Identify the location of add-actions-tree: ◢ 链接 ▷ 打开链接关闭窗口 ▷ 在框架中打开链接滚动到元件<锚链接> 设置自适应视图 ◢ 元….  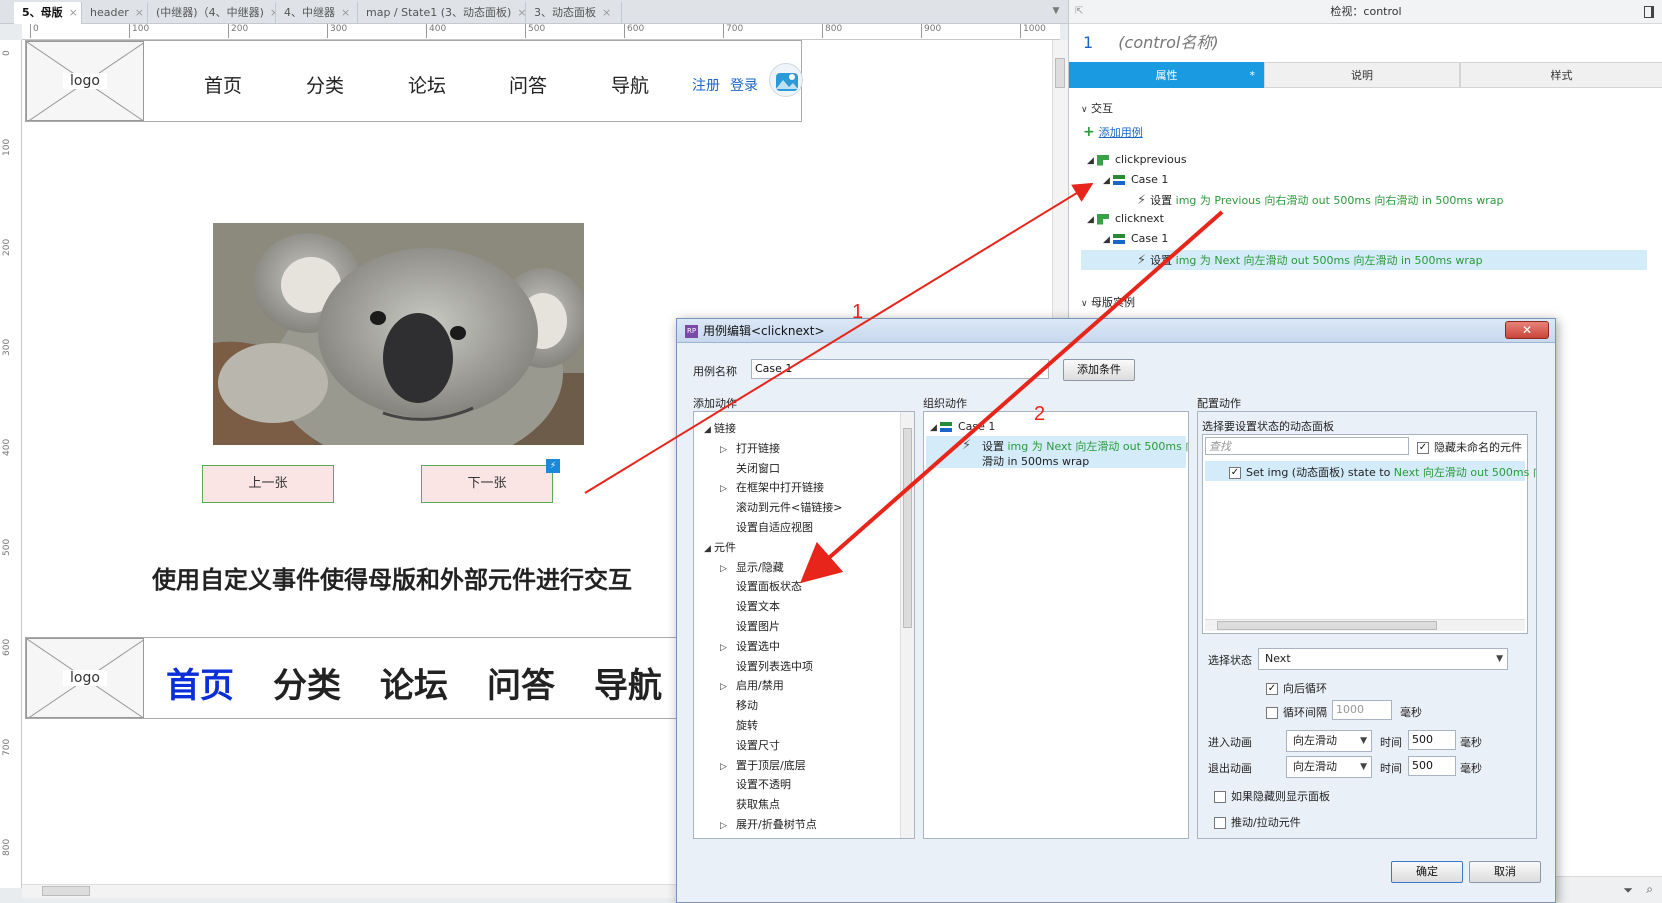
(804, 625).